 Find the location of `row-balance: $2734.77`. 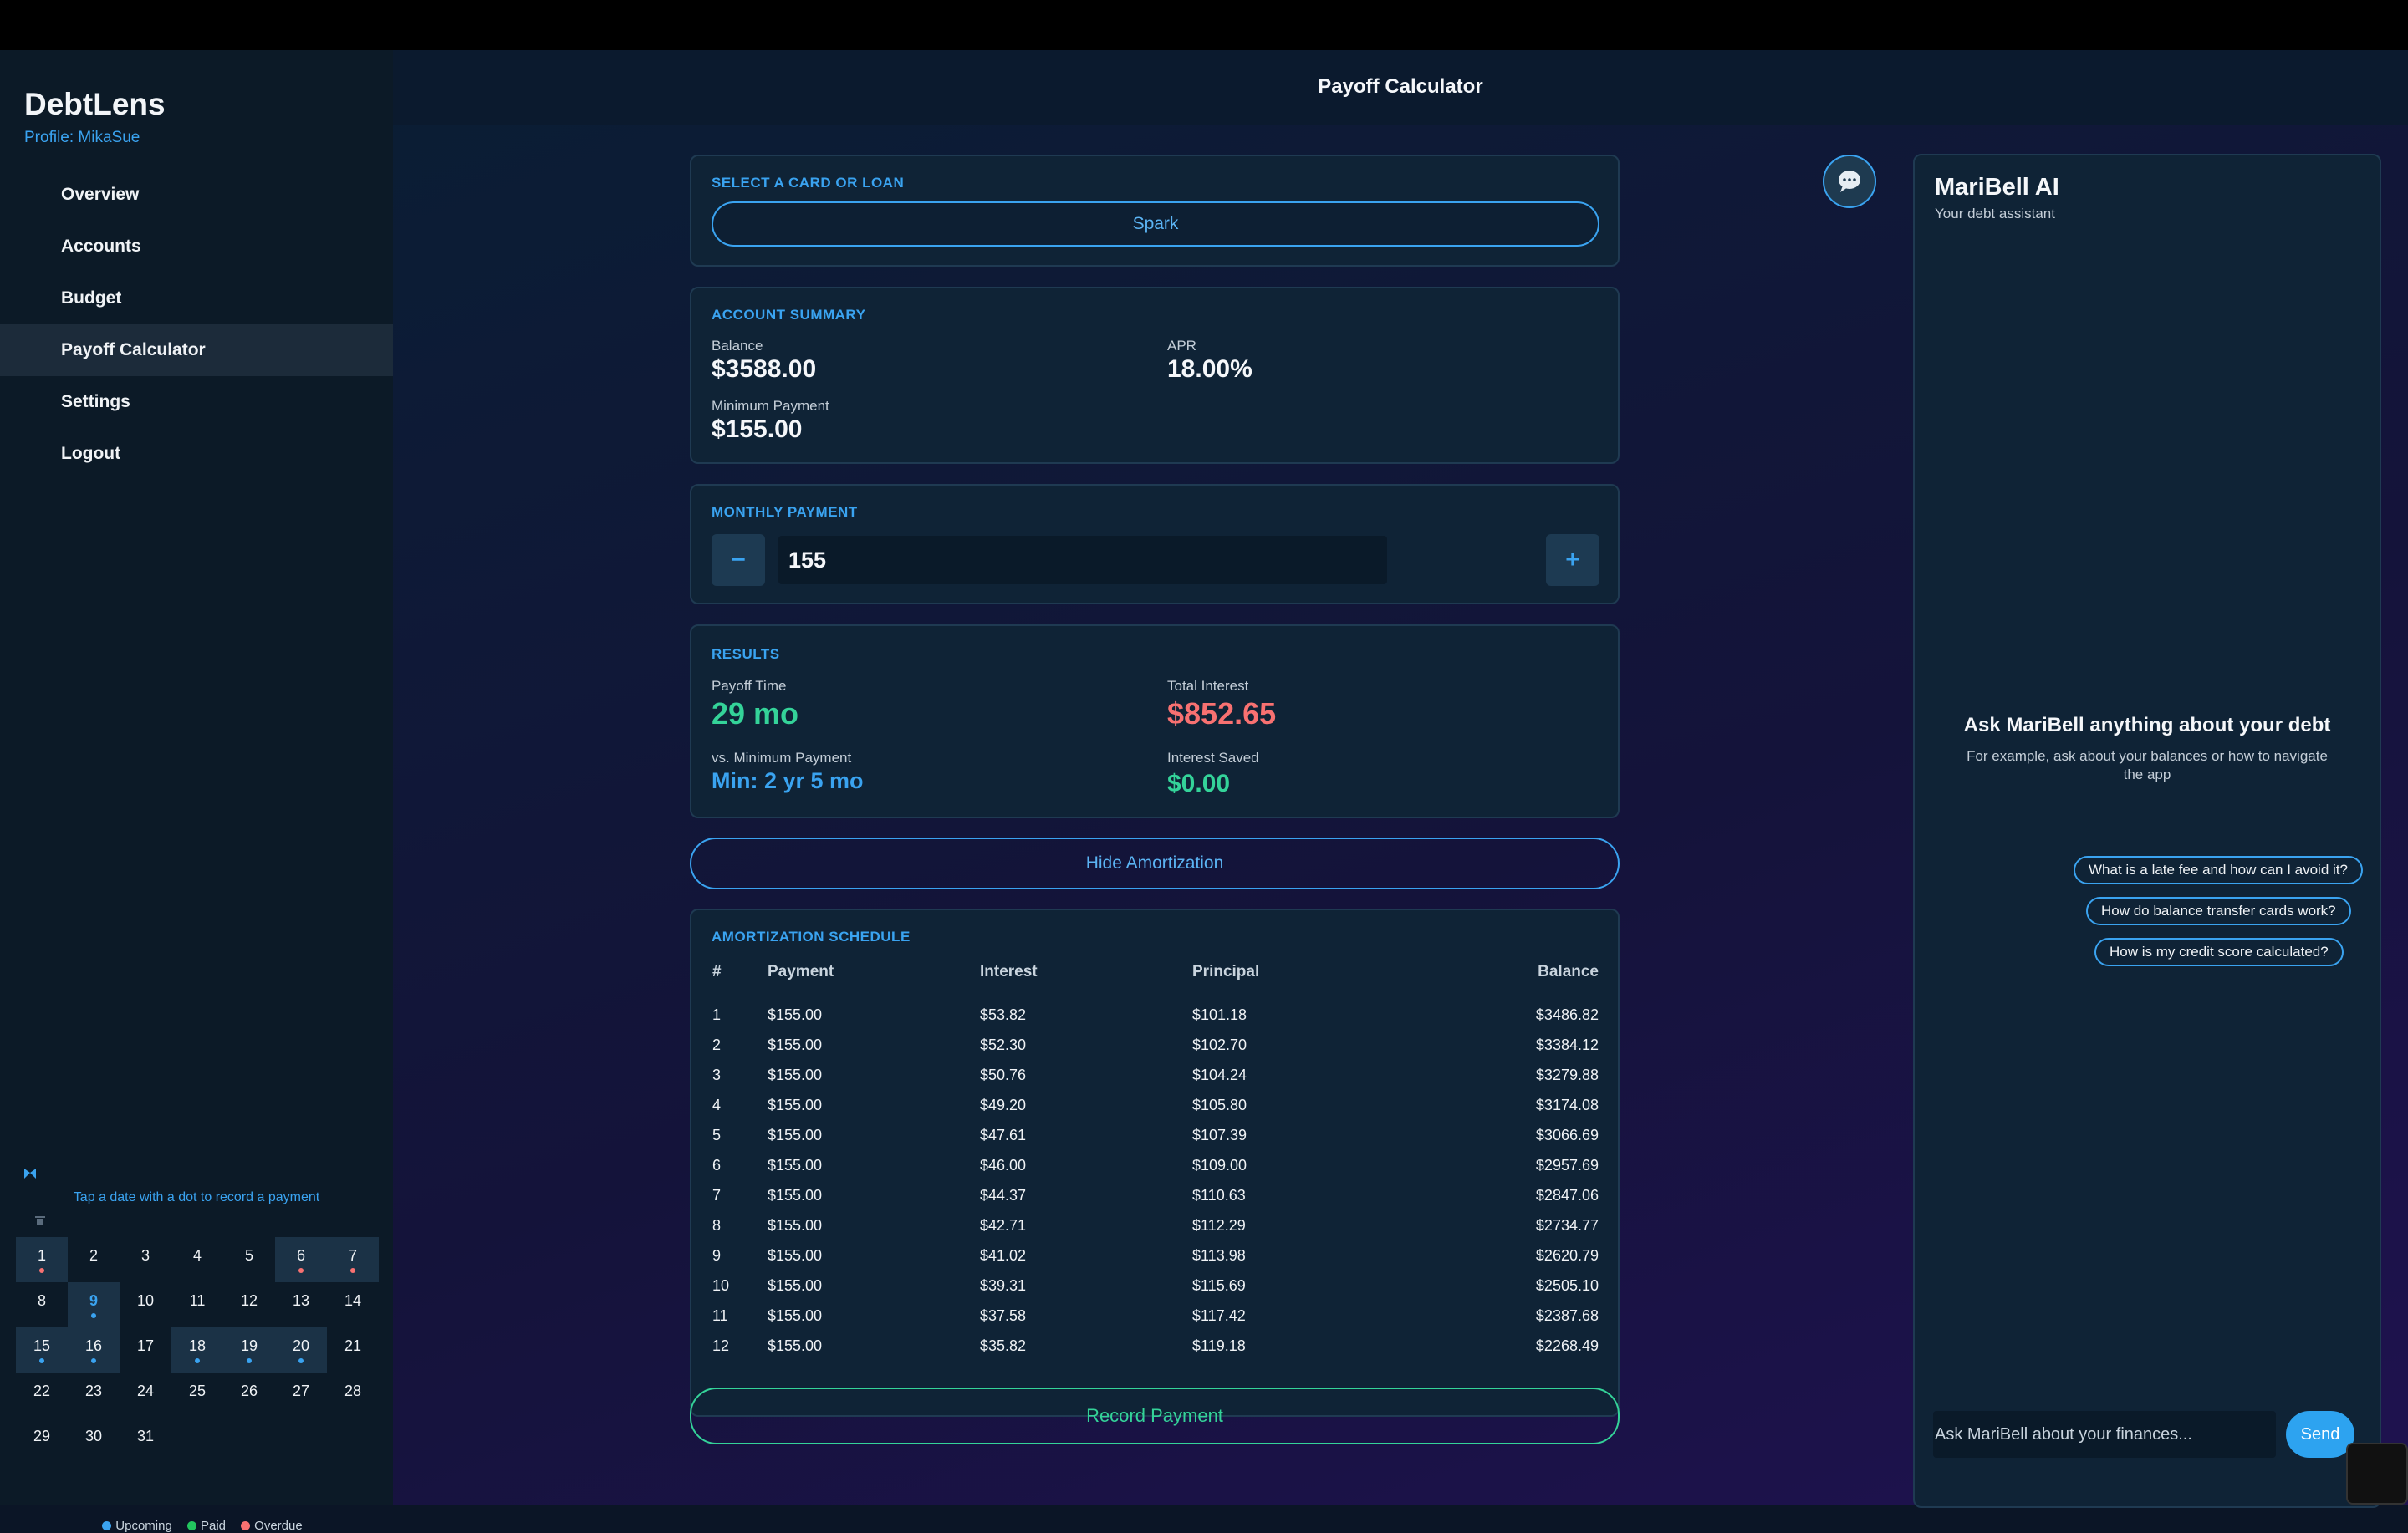

row-balance: $2734.77 is located at coordinates (1567, 1225).